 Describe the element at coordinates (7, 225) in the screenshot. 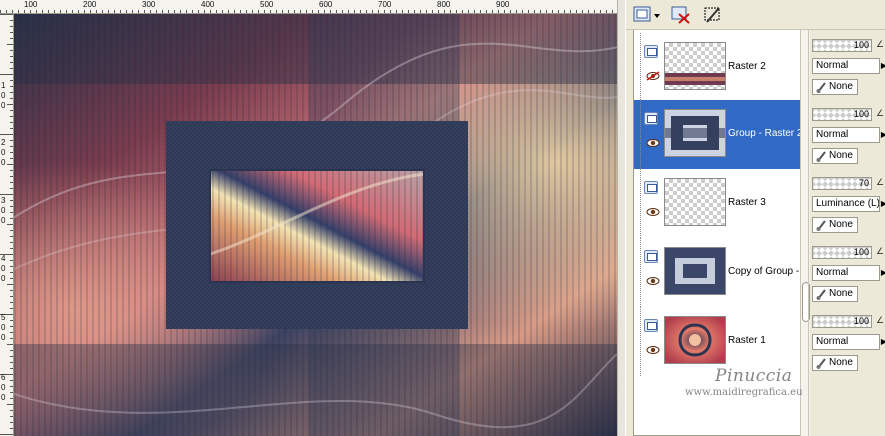

I see `left-ruler: 100200300400500600` at that location.